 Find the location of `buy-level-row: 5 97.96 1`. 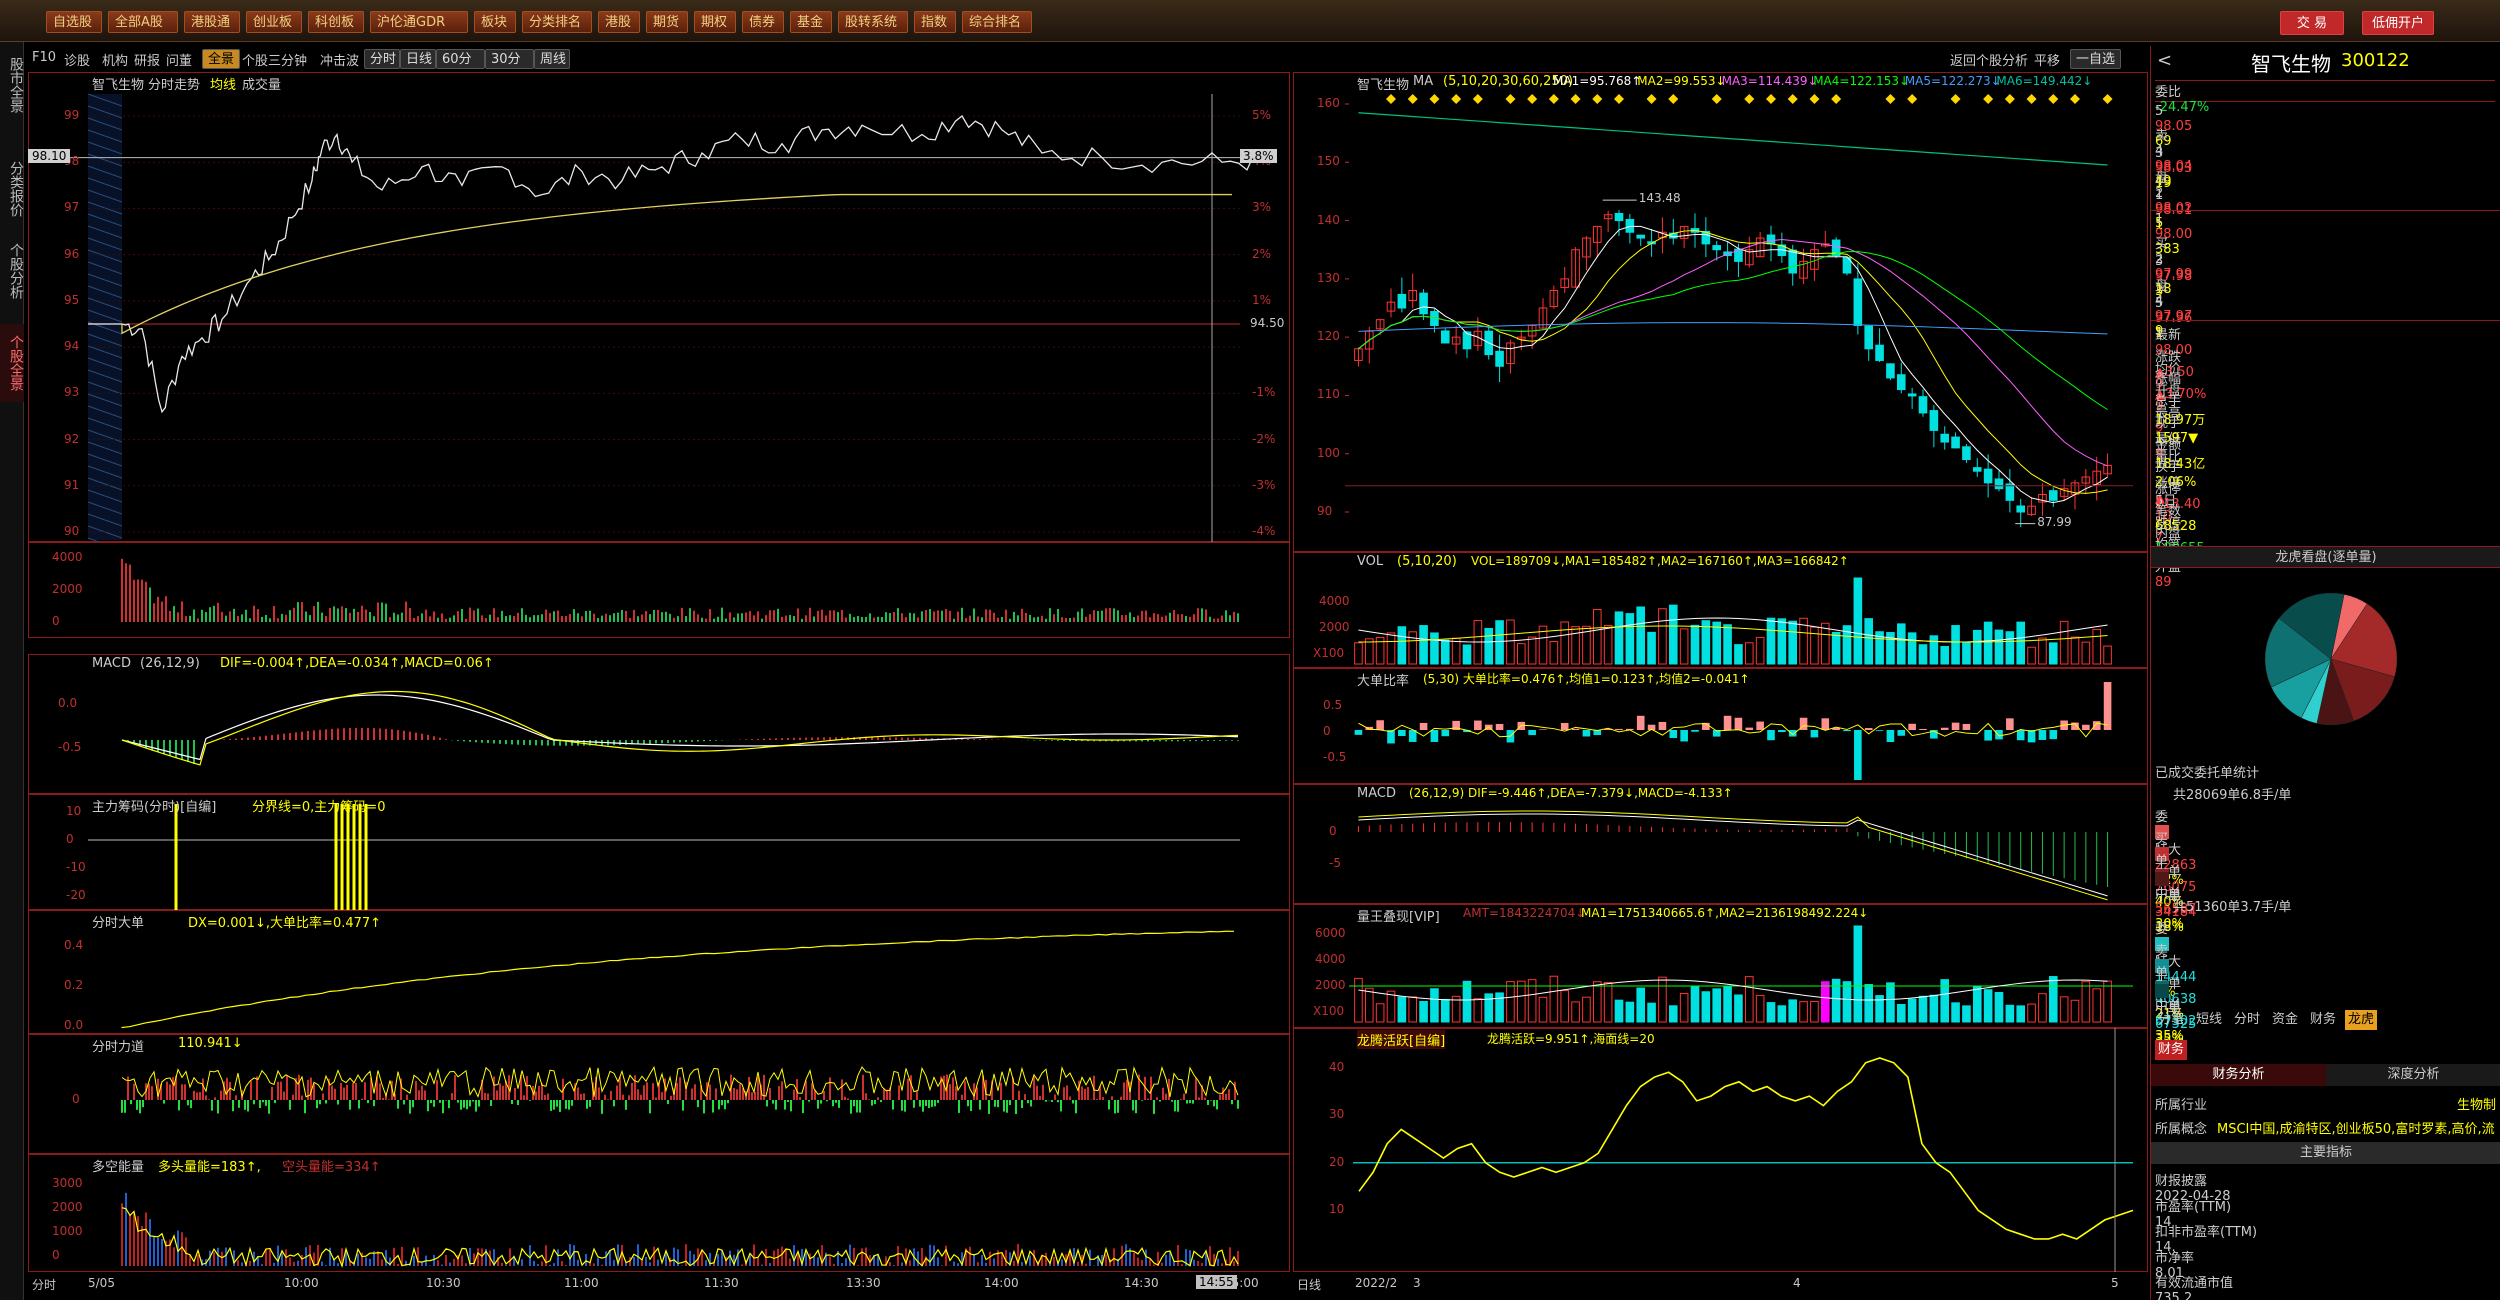

buy-level-row: 5 97.96 1 is located at coordinates (2325, 318).